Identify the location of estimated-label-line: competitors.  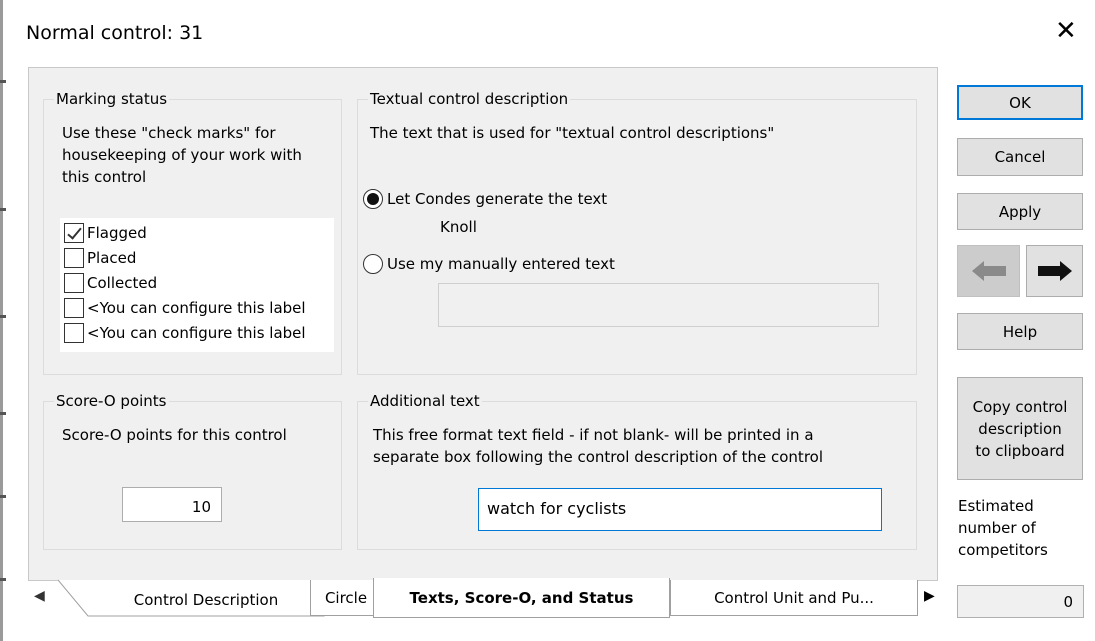
(1003, 550).